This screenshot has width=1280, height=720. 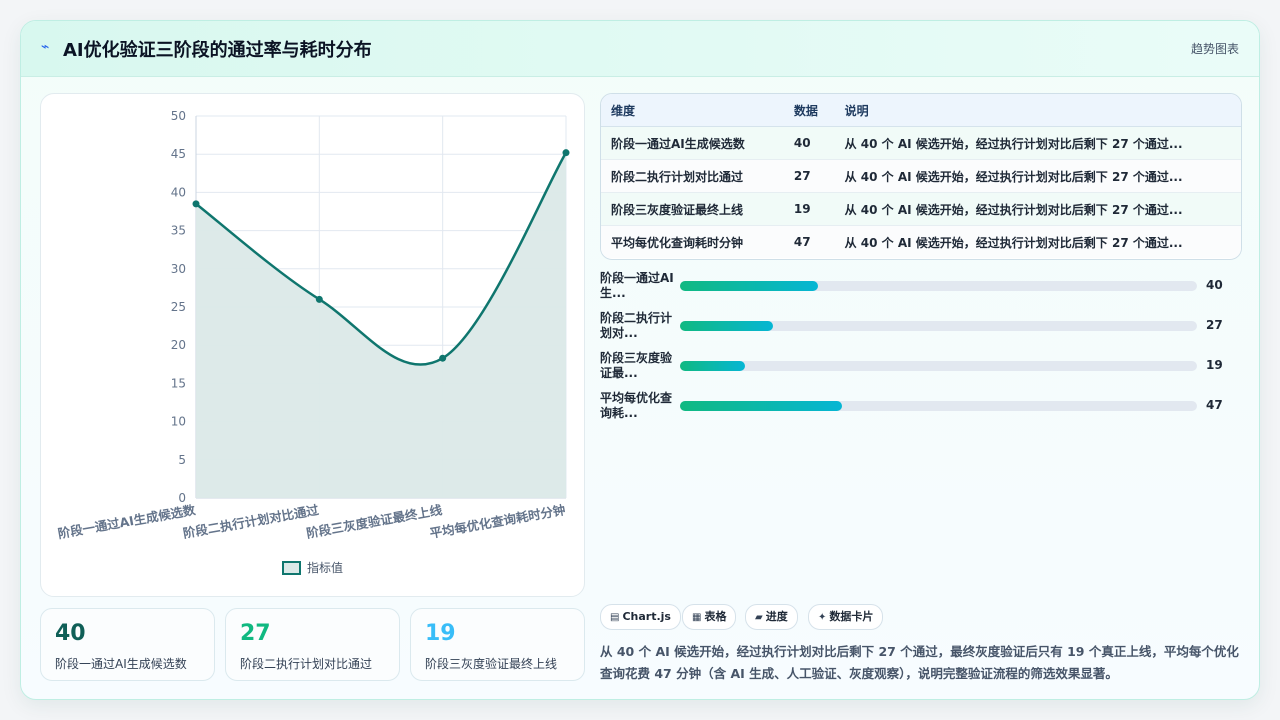 I want to click on tag-chartjs: ▤ Chart.js, so click(x=640, y=617).